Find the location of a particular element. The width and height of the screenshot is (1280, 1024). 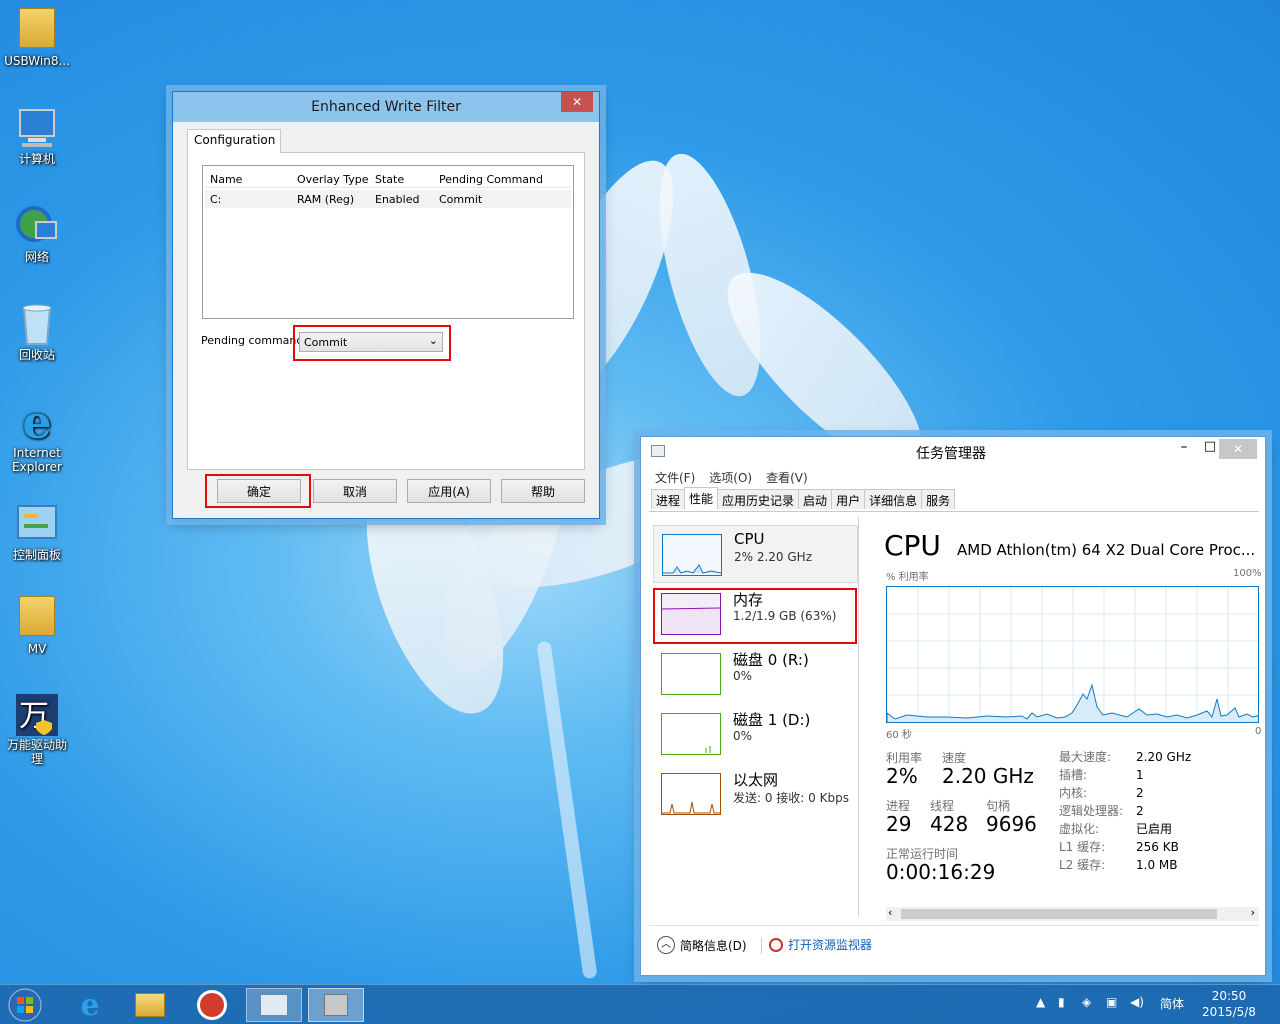

apply-button-label: 应用(A) is located at coordinates (449, 491).